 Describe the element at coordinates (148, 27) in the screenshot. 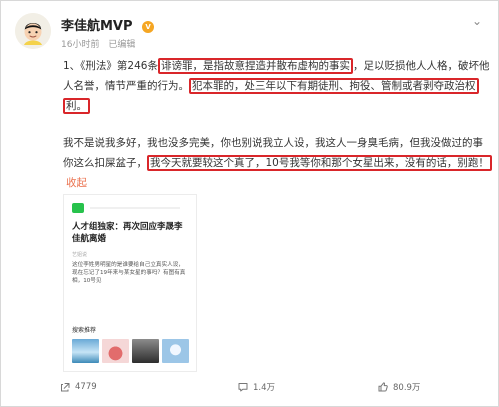

I see `vip-badge-icon: V` at that location.